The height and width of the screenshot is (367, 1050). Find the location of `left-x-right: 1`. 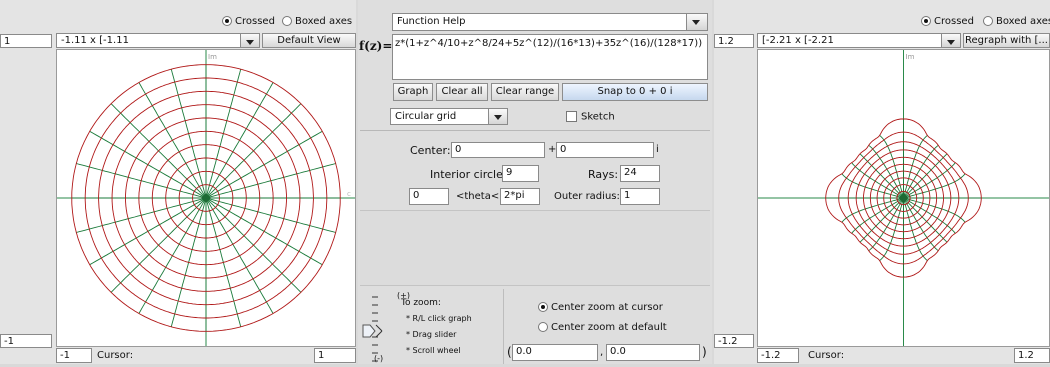

left-x-right: 1 is located at coordinates (335, 355).